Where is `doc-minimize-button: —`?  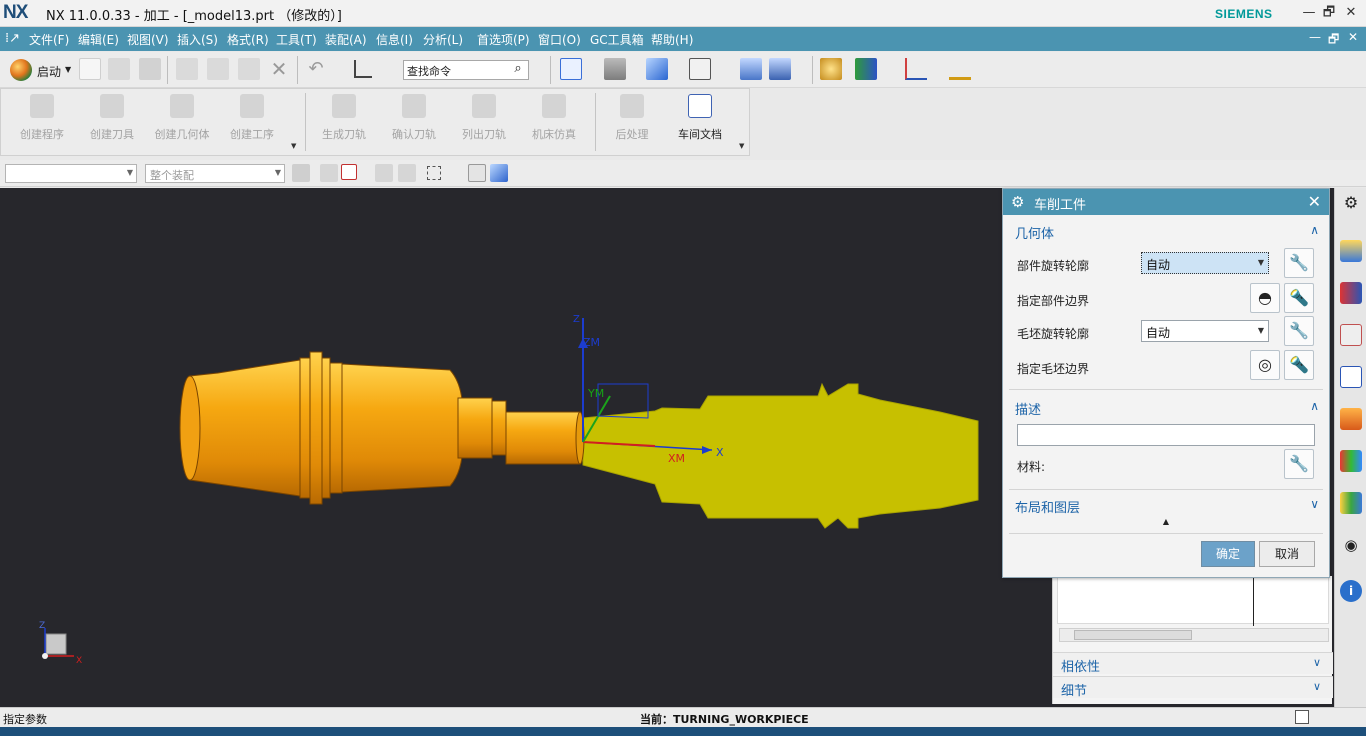
doc-minimize-button: — is located at coordinates (1315, 37).